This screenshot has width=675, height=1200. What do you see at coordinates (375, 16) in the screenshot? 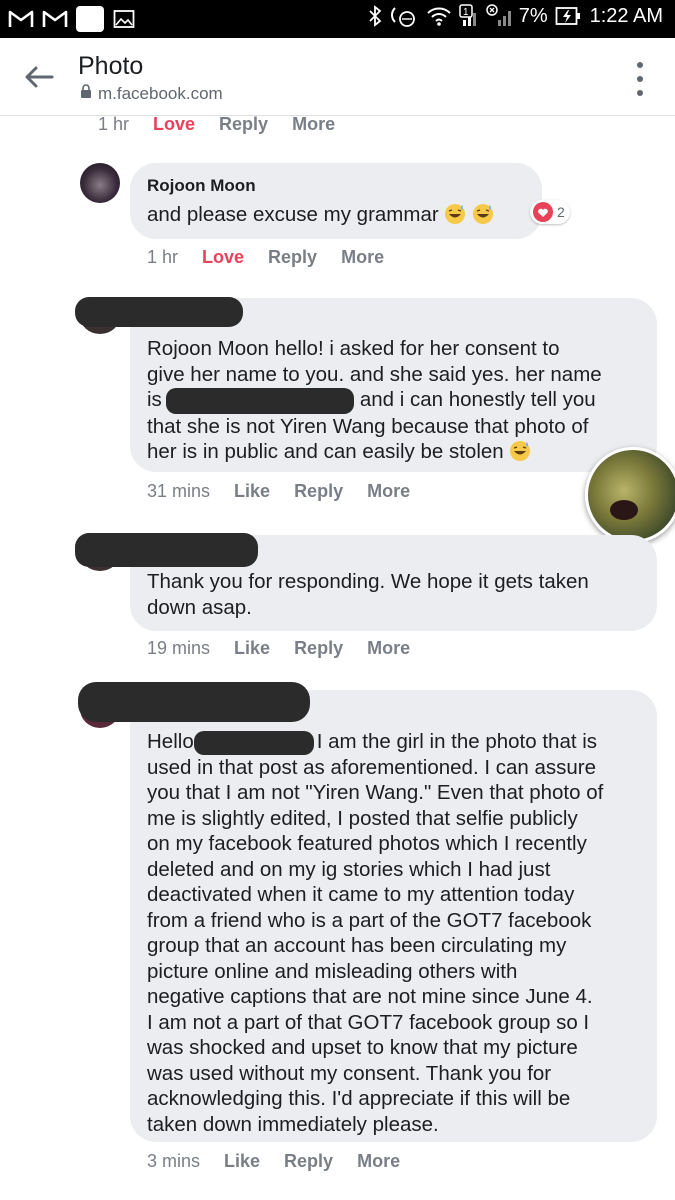
I see `bluetooth-icon` at bounding box center [375, 16].